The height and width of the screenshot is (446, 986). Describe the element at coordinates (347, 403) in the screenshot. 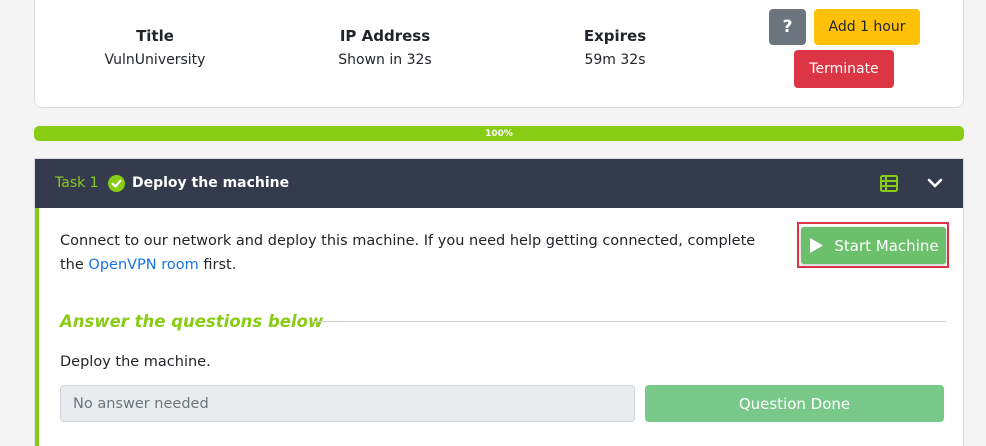

I see `answer-input` at that location.